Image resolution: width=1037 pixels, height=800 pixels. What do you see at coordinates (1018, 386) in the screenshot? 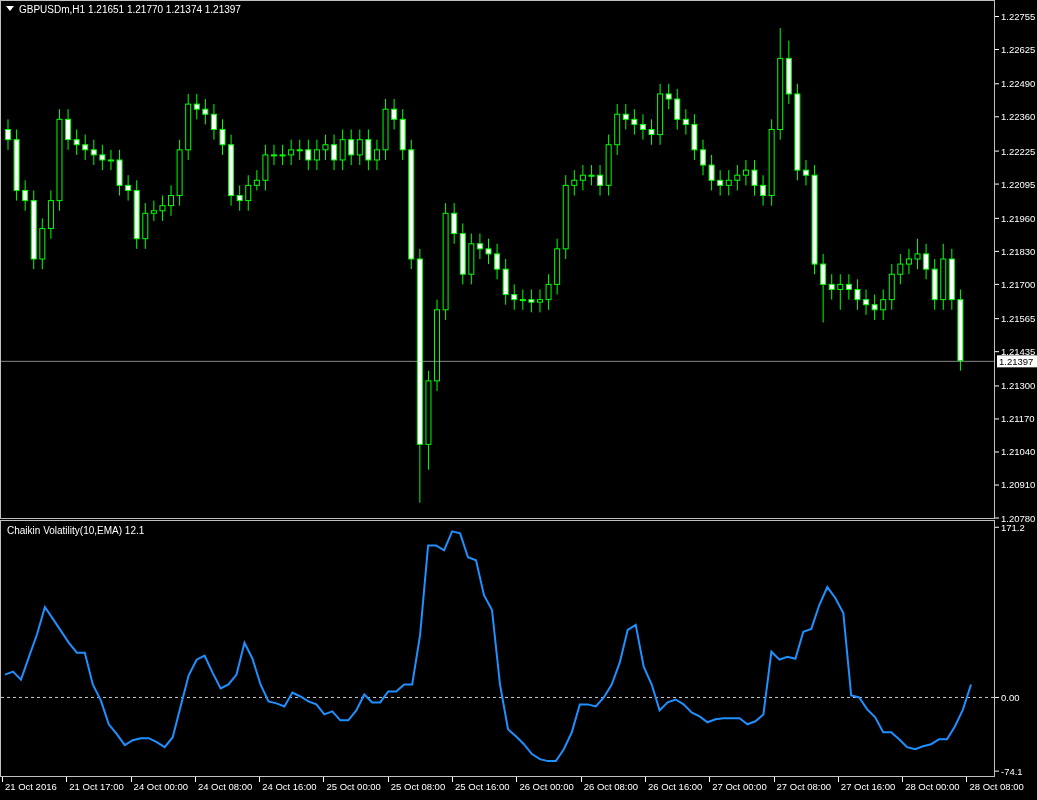
I see `y-tick-label: 1.21300` at bounding box center [1018, 386].